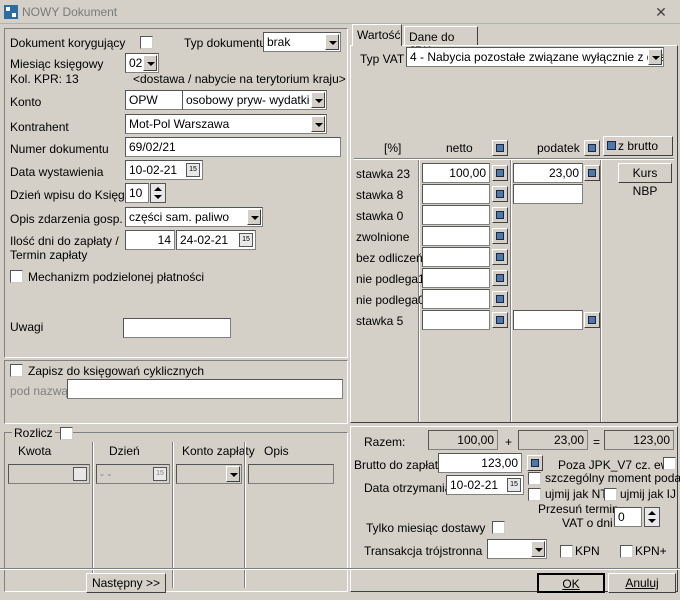  I want to click on nastepny-button: Następny >>, so click(126, 583).